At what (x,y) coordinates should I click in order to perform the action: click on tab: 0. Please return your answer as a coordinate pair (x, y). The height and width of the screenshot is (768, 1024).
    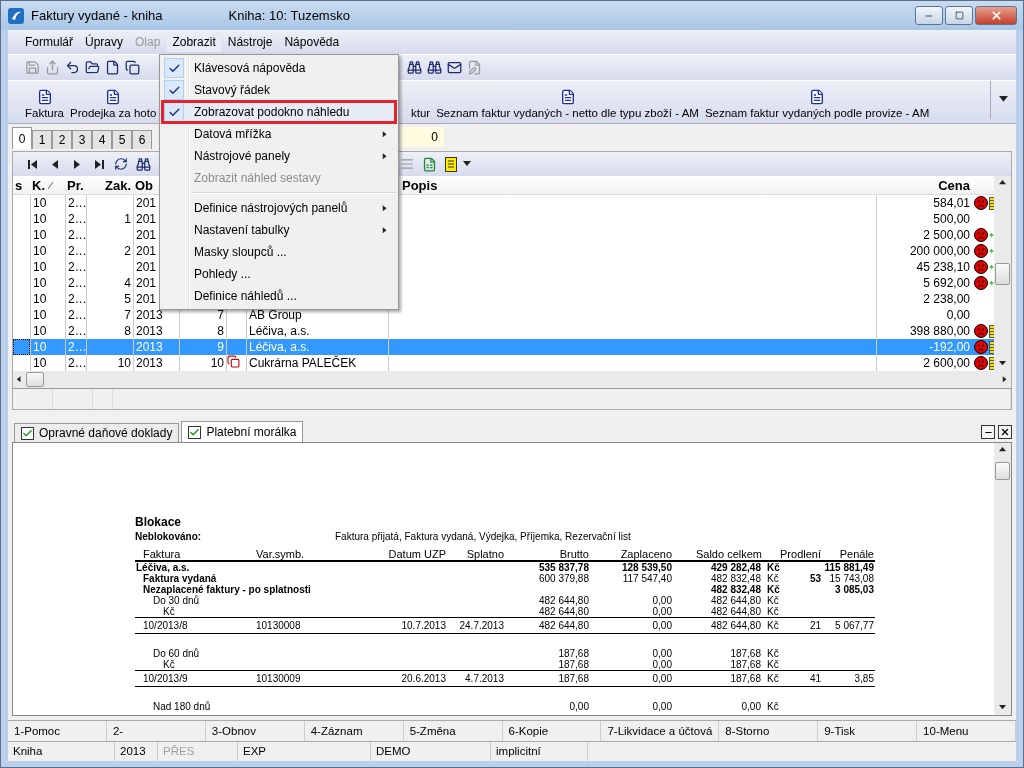
    Looking at the image, I should click on (22, 138).